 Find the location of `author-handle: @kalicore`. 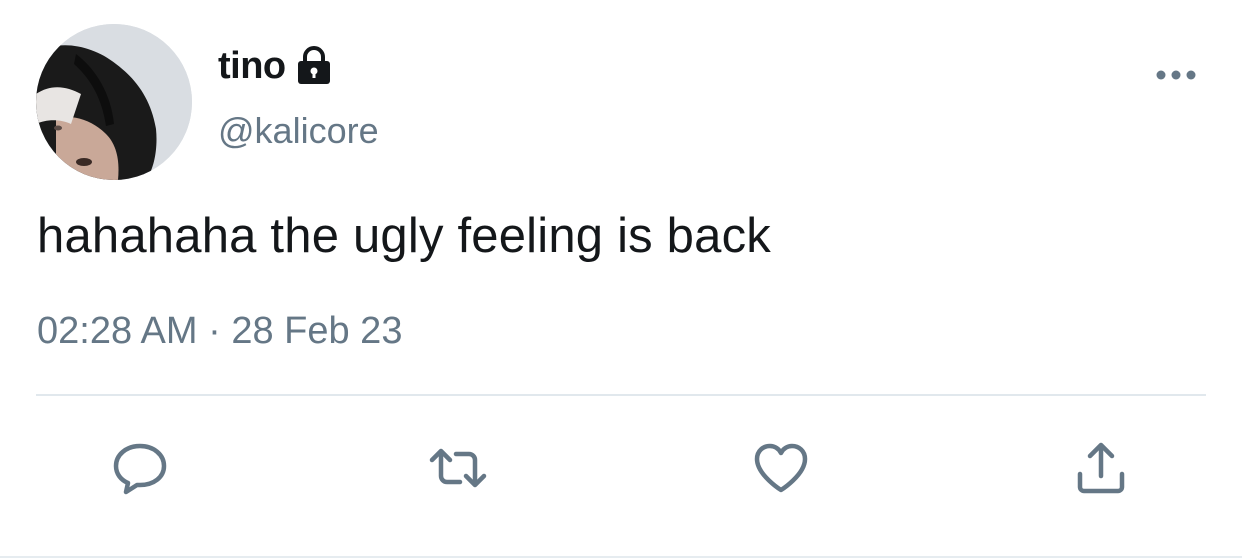

author-handle: @kalicore is located at coordinates (298, 131).